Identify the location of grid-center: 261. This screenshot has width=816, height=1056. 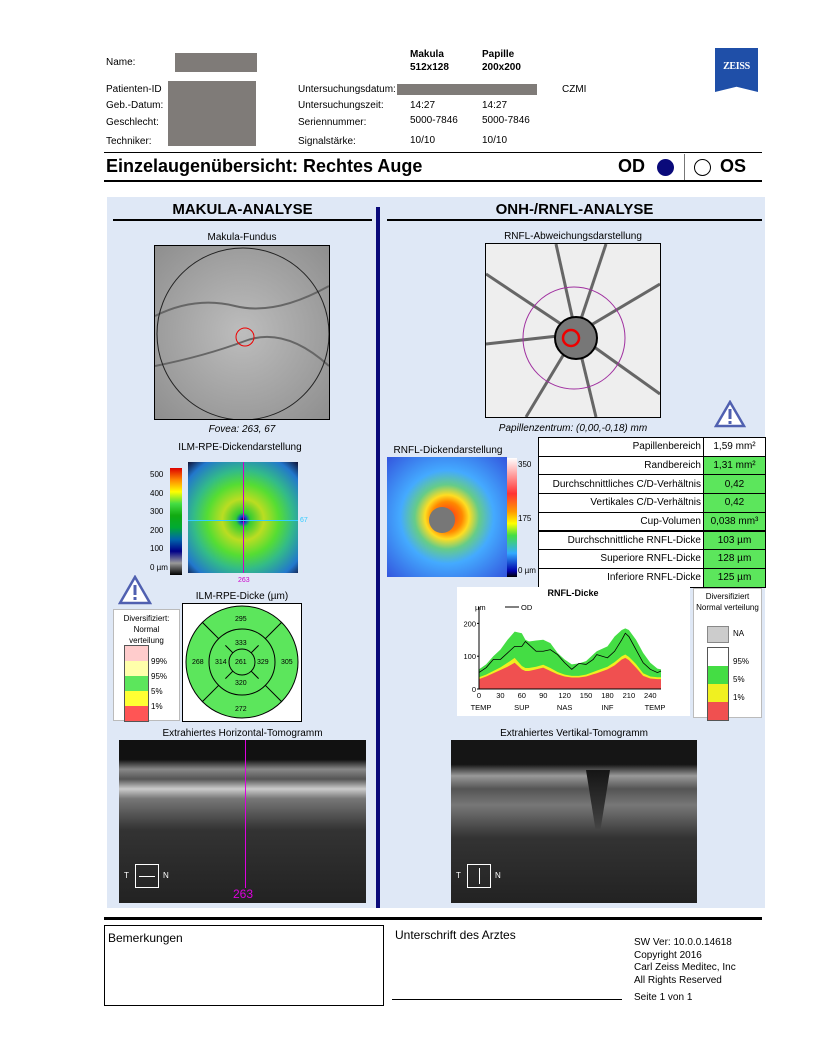
(241, 662).